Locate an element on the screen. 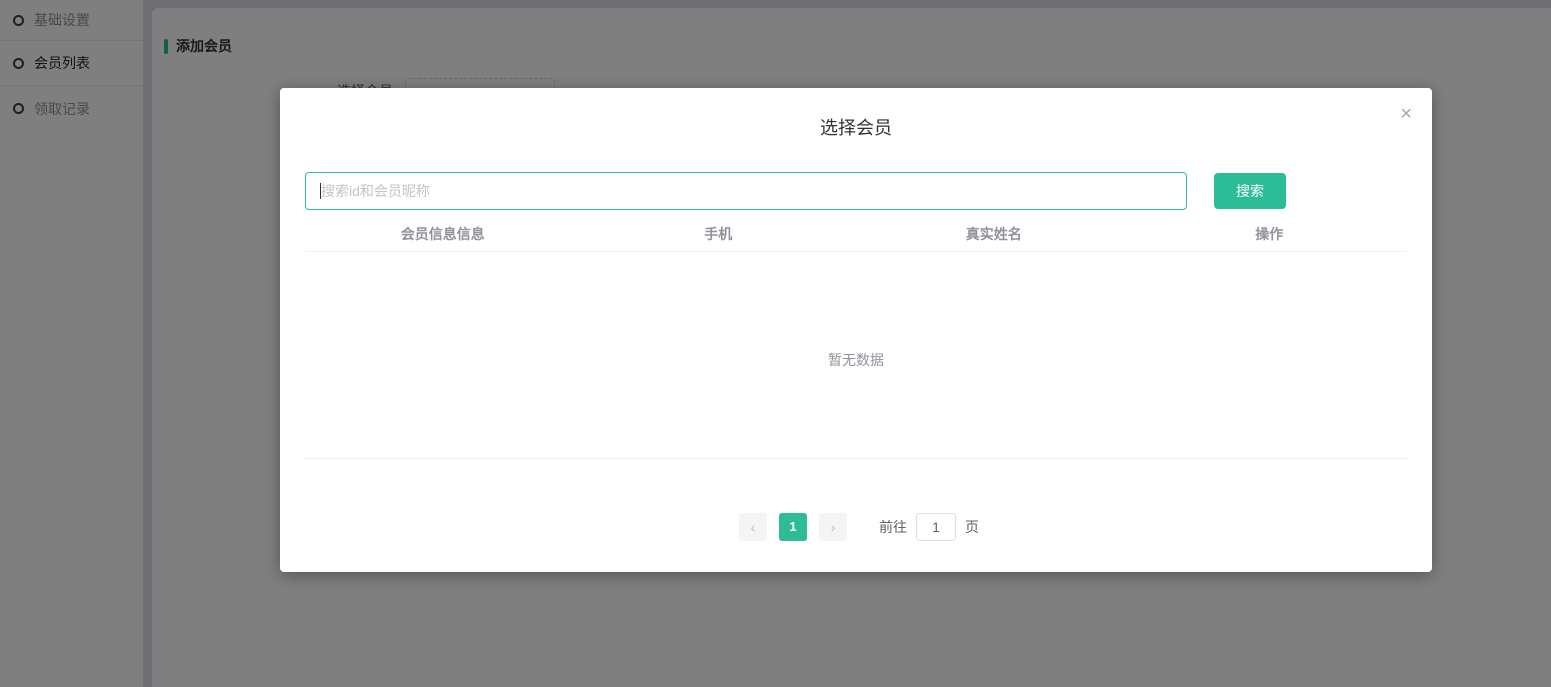  column-header-member-info: 会员信息信息 is located at coordinates (442, 234).